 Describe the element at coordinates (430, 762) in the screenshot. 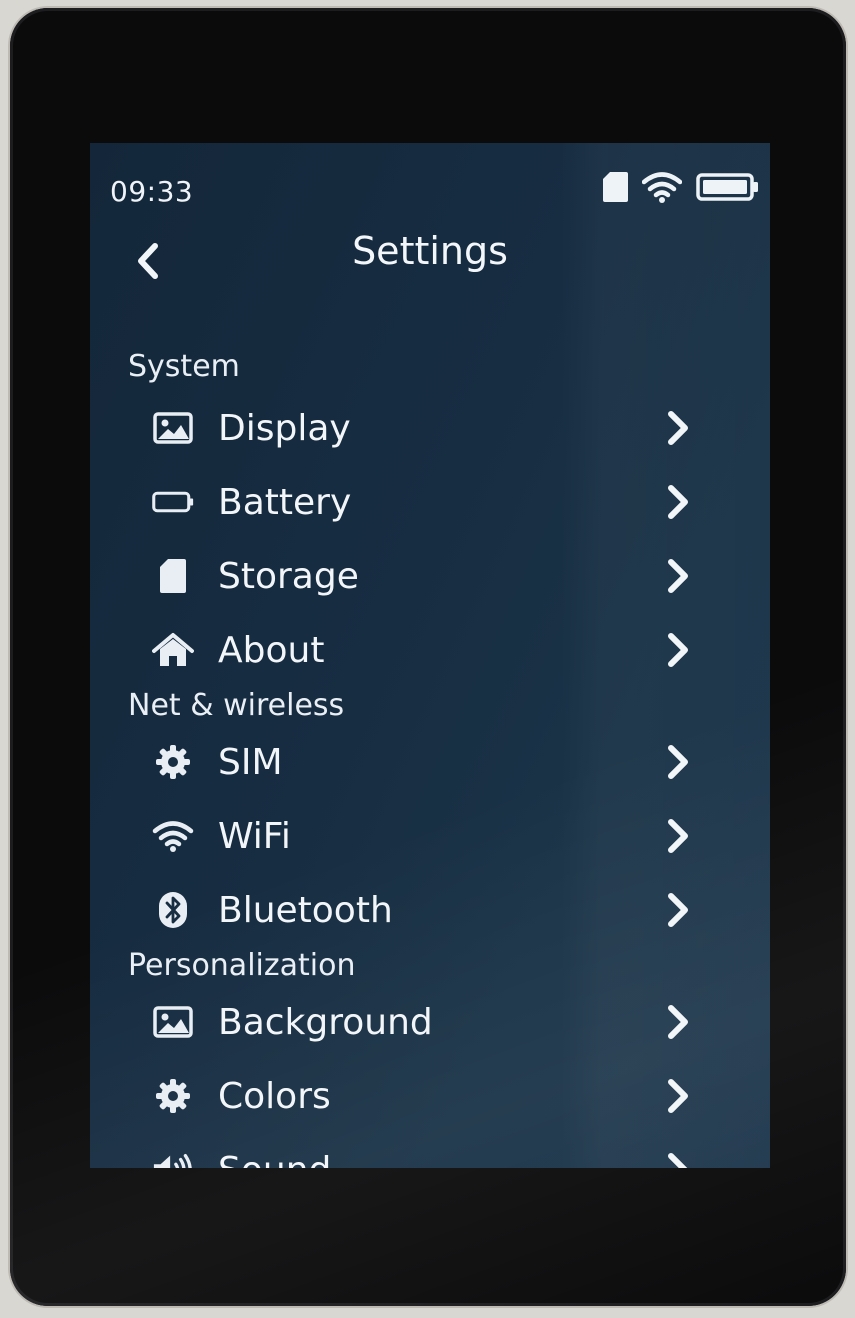

I see `settings-item-sim: SIM` at that location.